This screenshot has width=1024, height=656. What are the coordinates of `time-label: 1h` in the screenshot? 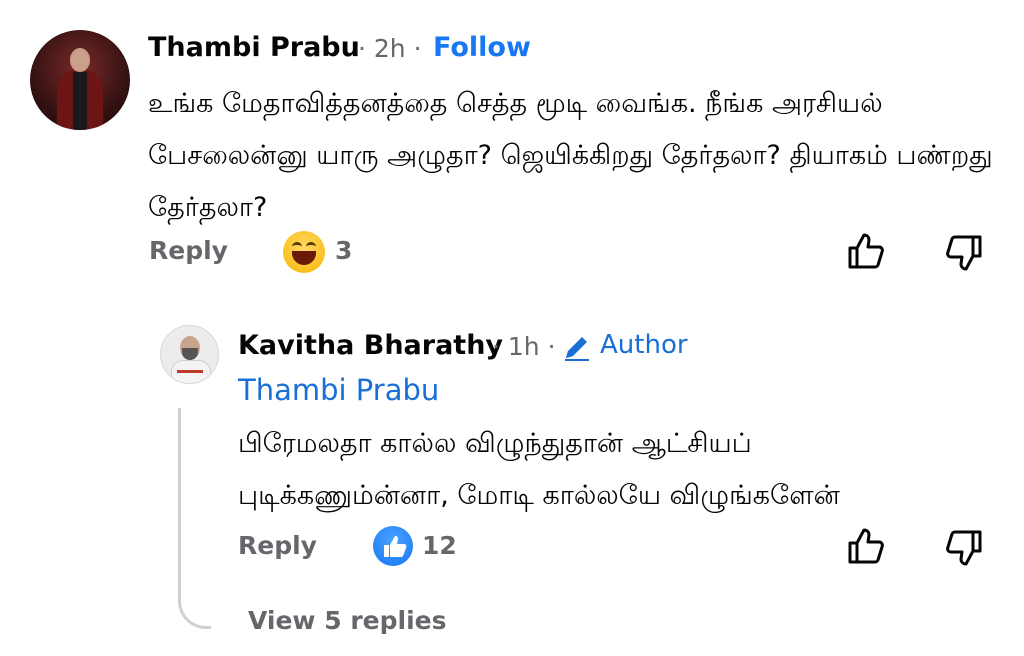 It's located at (523, 346).